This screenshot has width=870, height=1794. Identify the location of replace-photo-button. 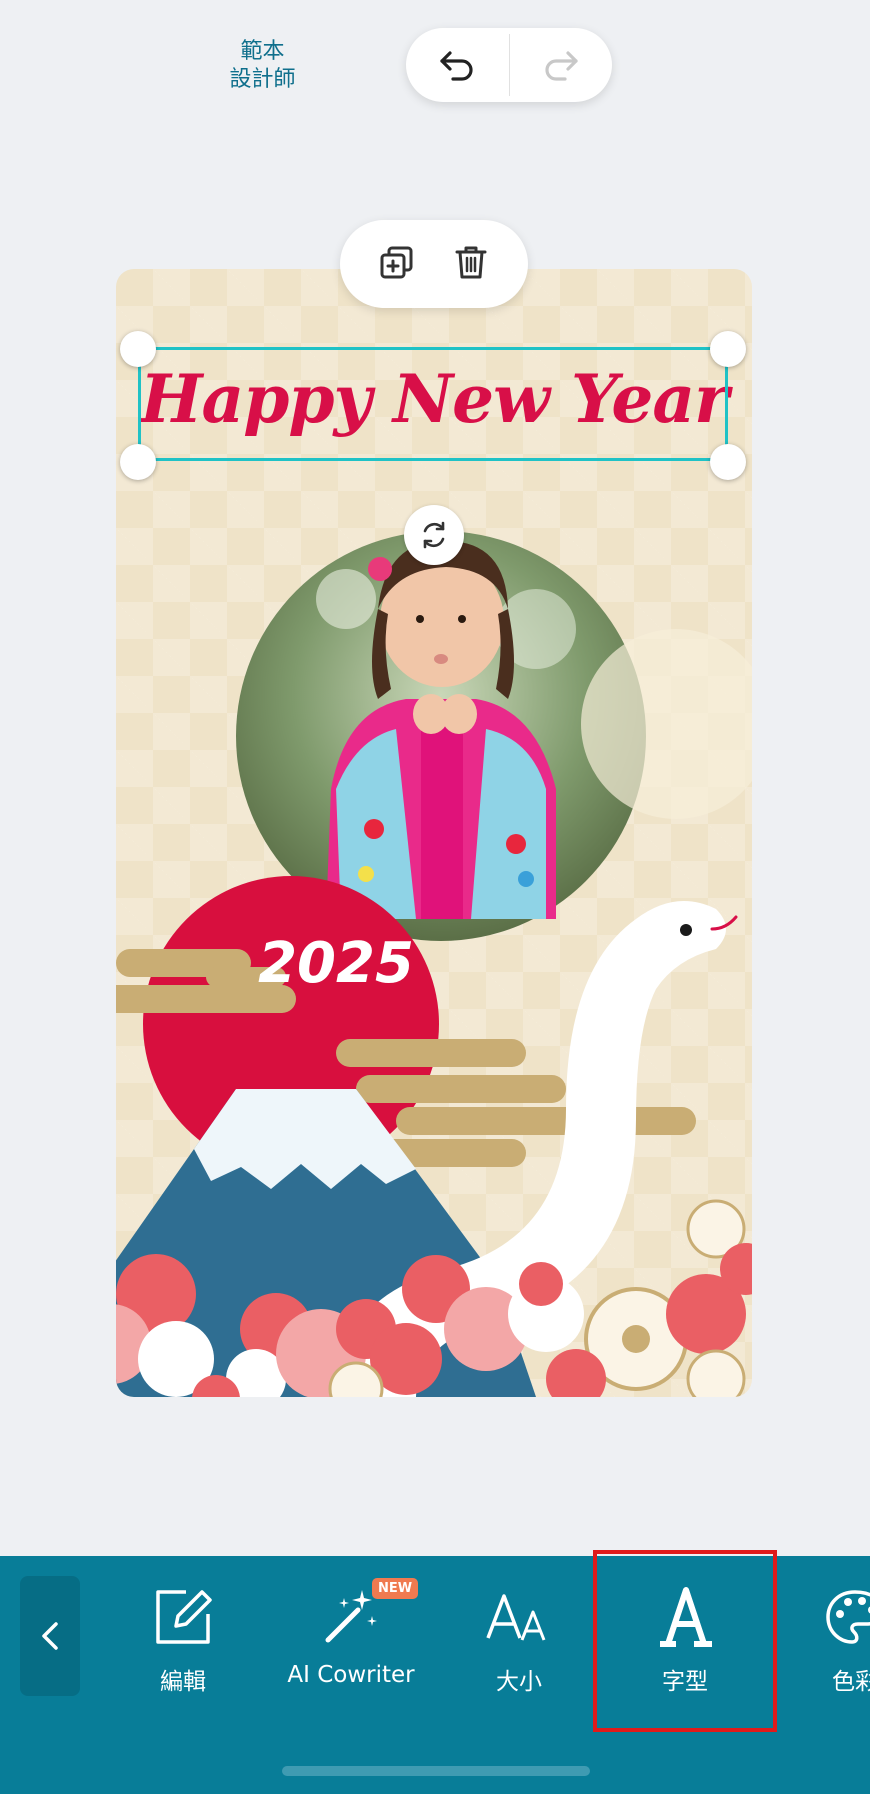
(434, 535).